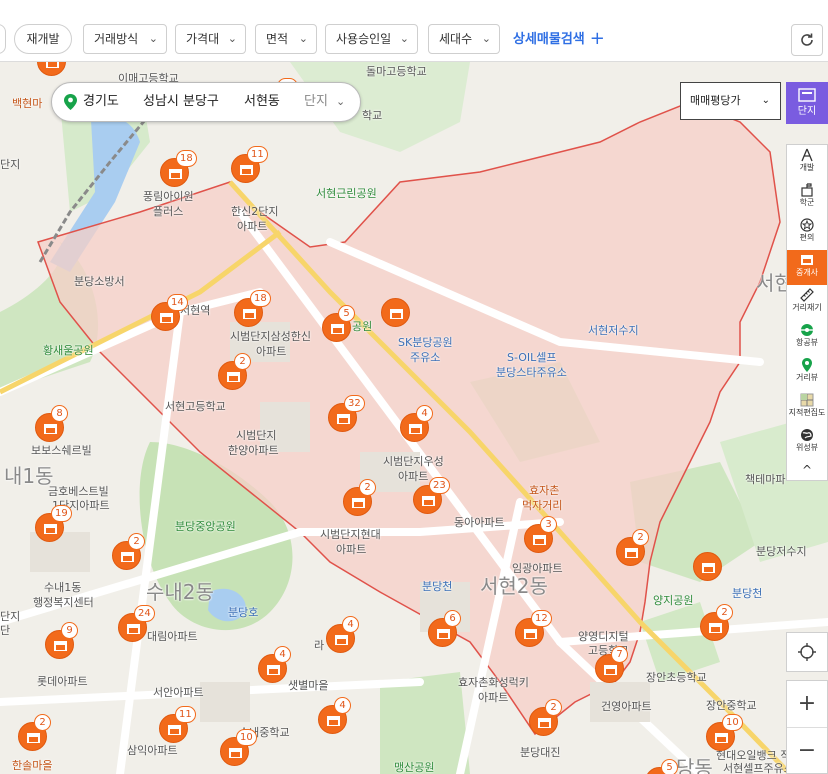 The width and height of the screenshot is (828, 774). What do you see at coordinates (540, 534) in the screenshot?
I see `agent-marker: 3` at bounding box center [540, 534].